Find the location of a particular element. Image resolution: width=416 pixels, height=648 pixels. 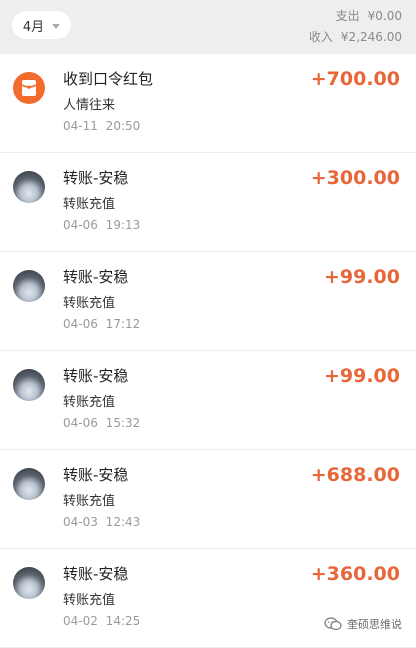

transaction-amount: +300.00 is located at coordinates (355, 178).